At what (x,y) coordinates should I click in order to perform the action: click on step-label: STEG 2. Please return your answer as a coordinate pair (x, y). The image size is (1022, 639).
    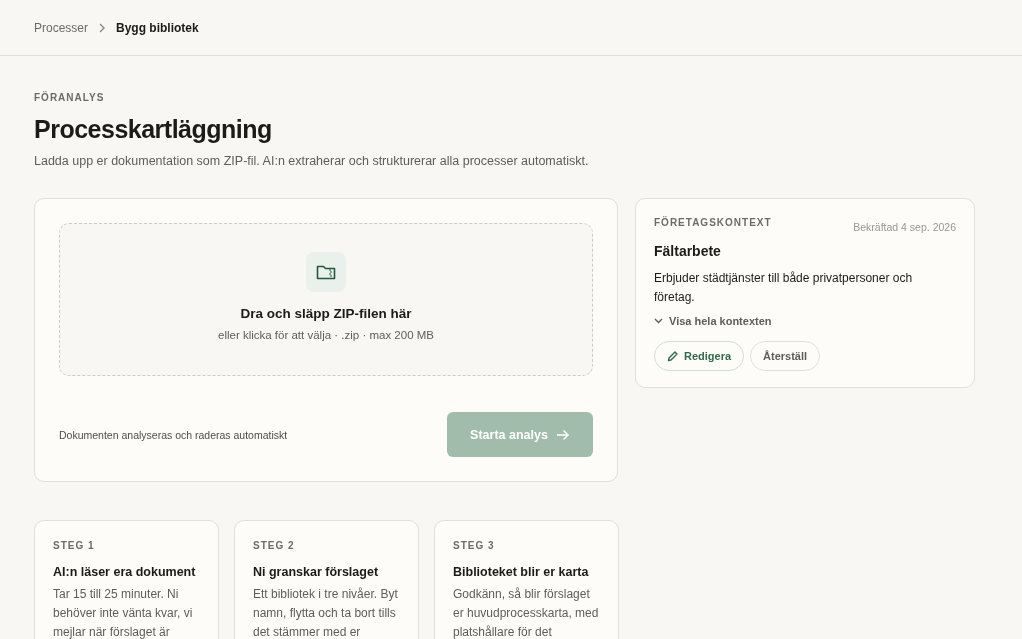
    Looking at the image, I should click on (274, 545).